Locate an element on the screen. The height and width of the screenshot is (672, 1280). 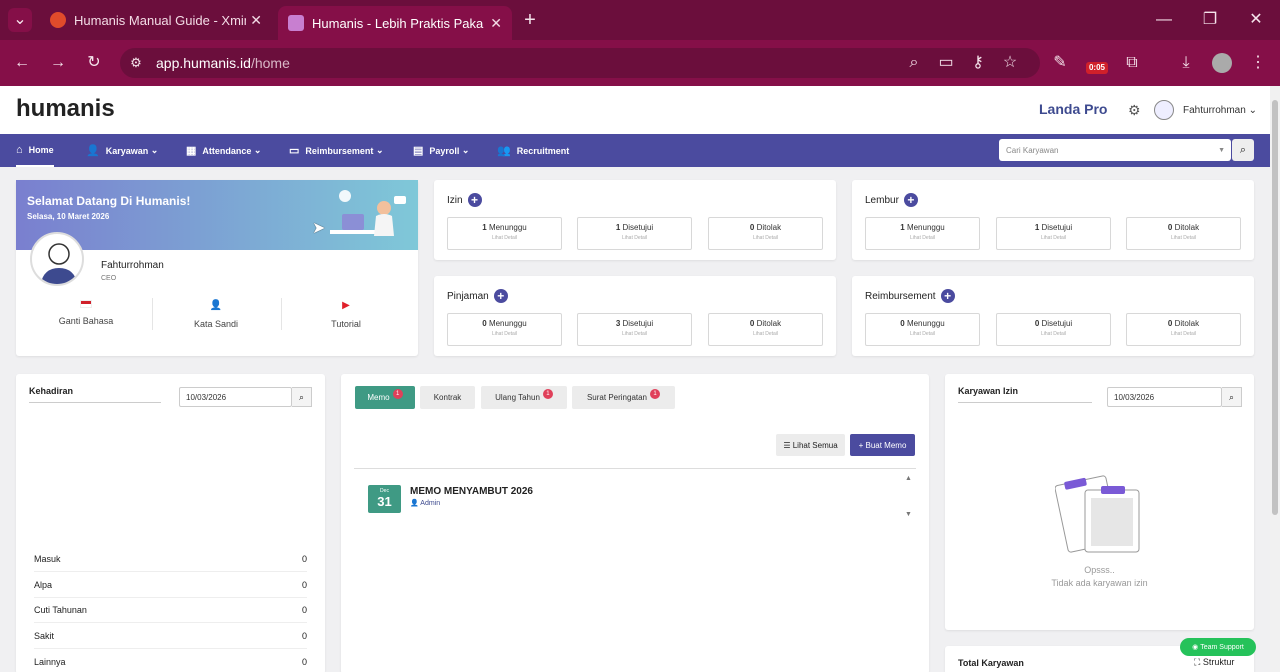
sitemap-icon: ⛶ is located at coordinates (1197, 662).